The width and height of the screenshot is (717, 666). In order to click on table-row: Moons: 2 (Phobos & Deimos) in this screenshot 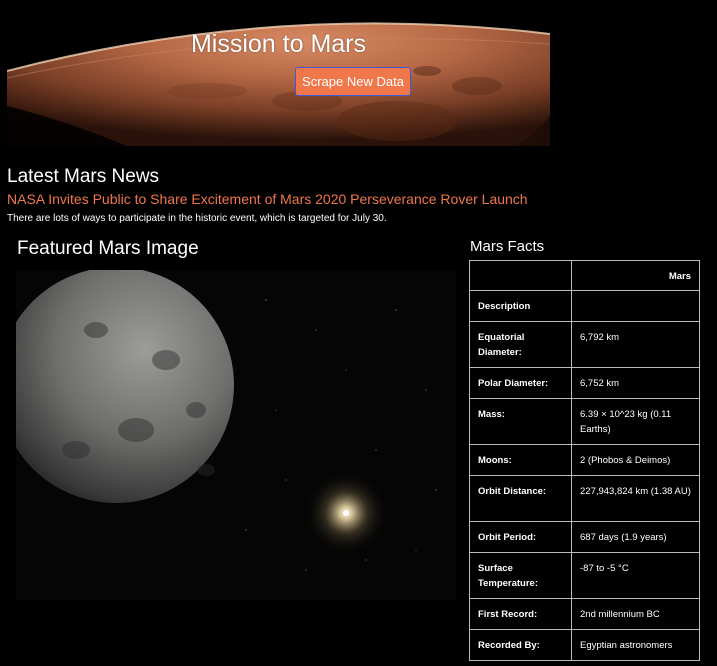, I will do `click(584, 460)`.